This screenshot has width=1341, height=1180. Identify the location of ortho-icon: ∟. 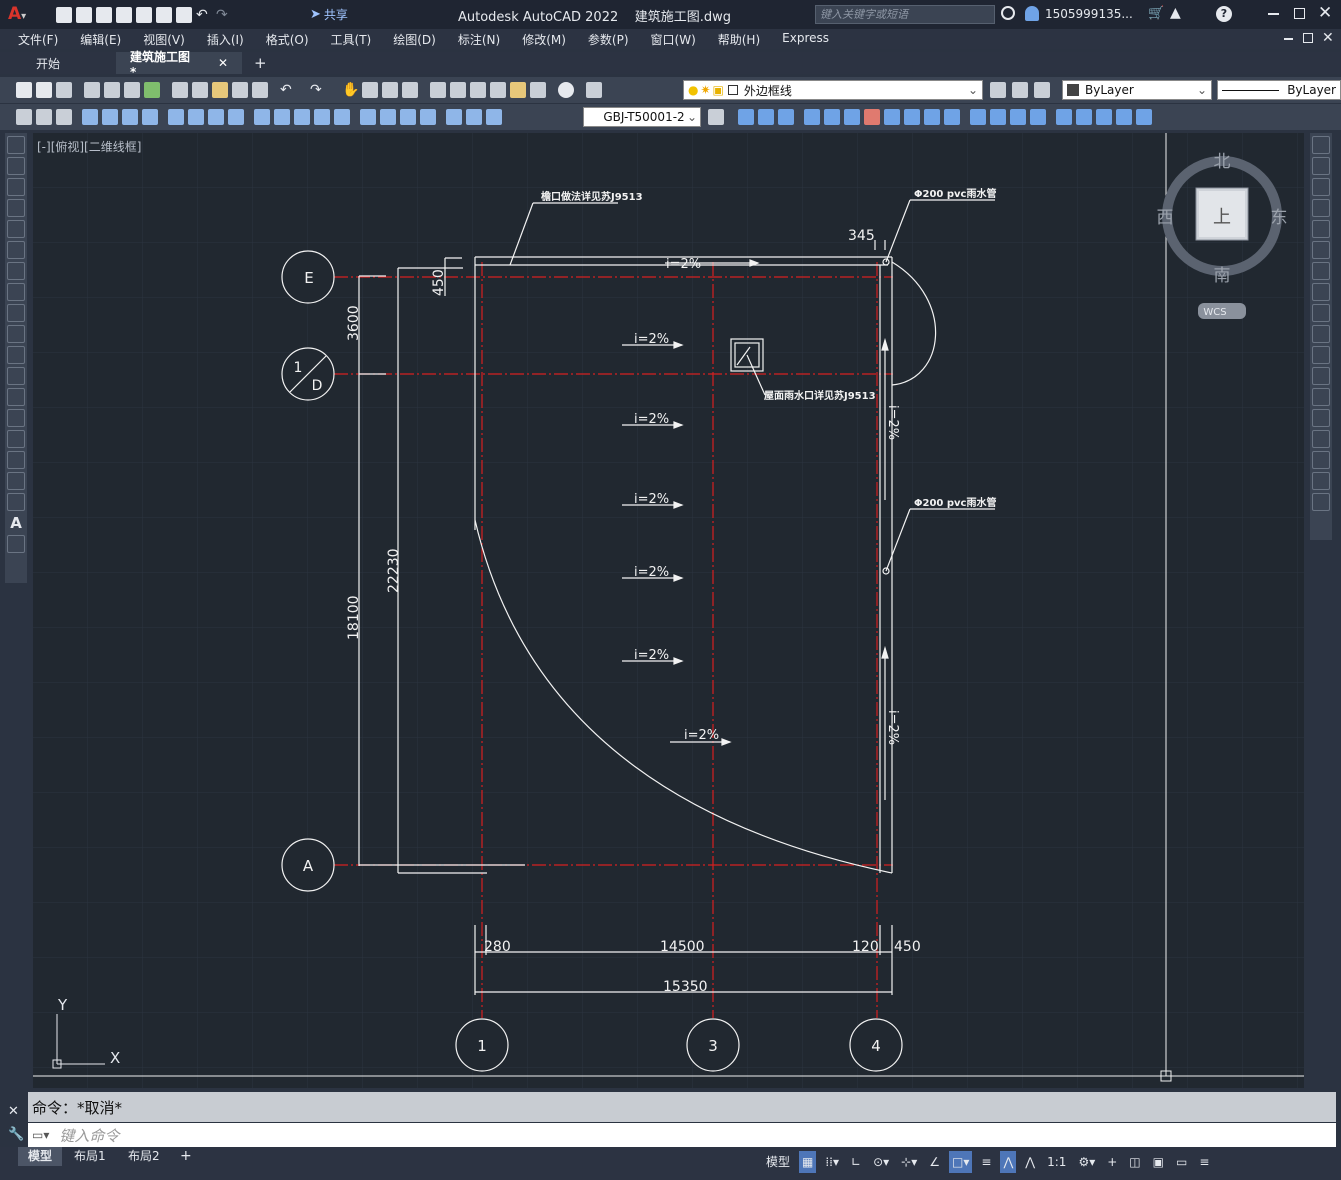
(856, 1162).